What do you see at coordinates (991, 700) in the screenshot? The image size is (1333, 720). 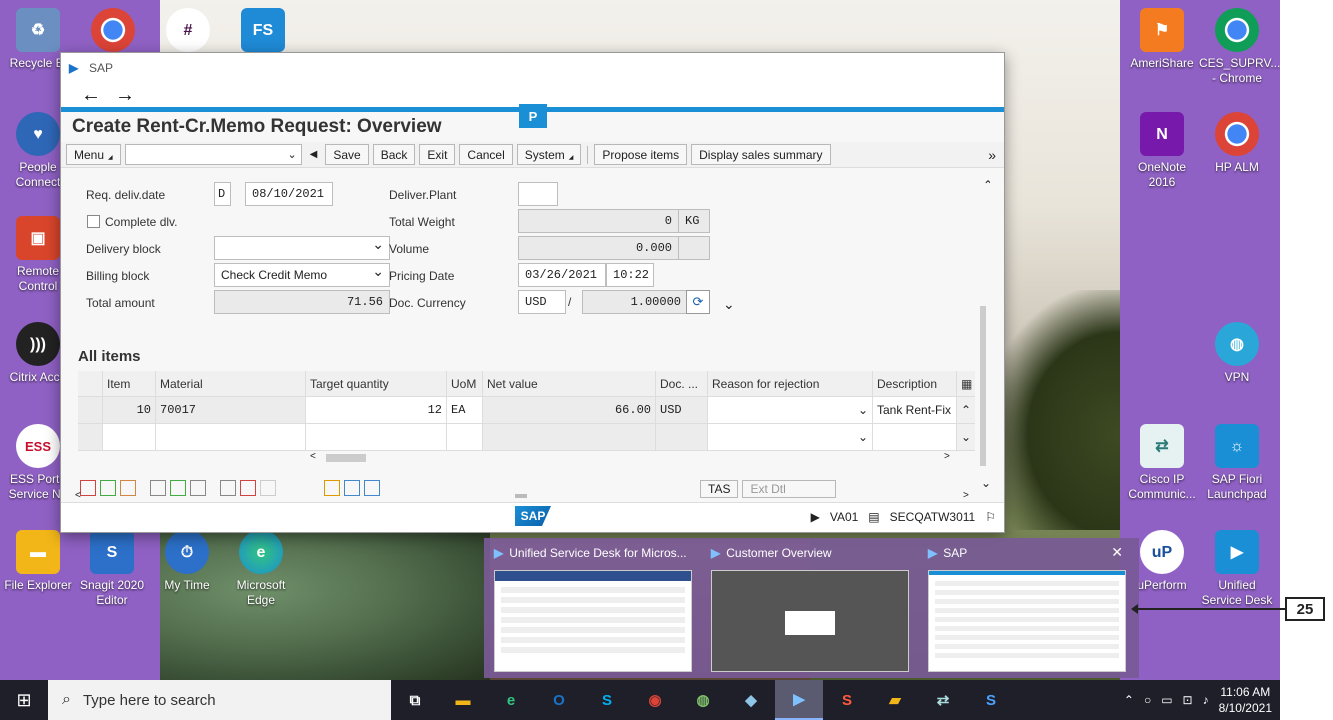 I see `snagit-editor-icon: S` at bounding box center [991, 700].